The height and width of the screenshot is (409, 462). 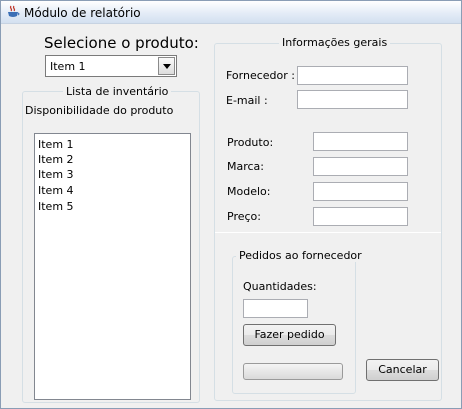 What do you see at coordinates (244, 216) in the screenshot?
I see `price-label: Preço:` at bounding box center [244, 216].